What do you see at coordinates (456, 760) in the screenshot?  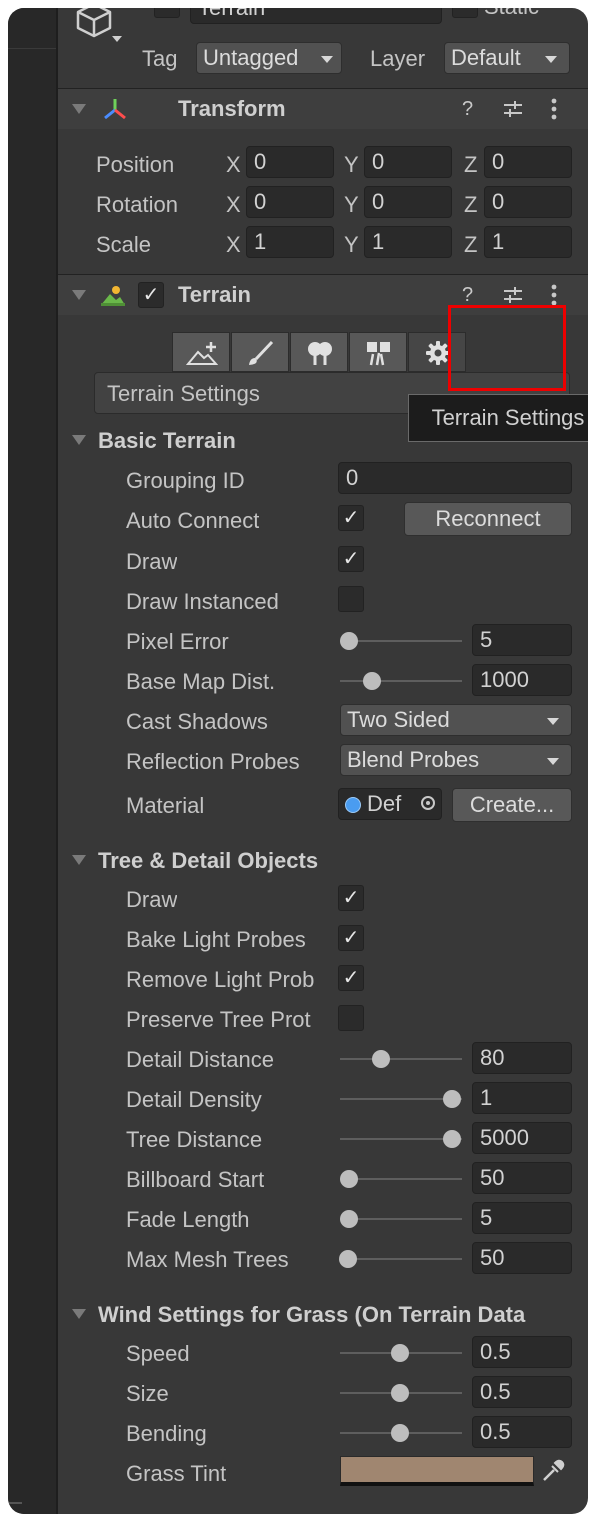 I see `reflection-probes-dropdown: Blend Probes` at bounding box center [456, 760].